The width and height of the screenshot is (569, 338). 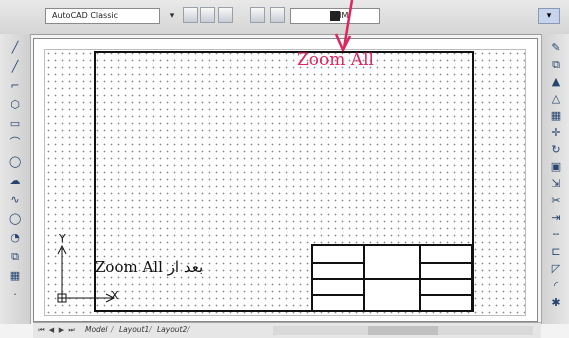 I want to click on chamfer-icon: ◸, so click(x=556, y=268).